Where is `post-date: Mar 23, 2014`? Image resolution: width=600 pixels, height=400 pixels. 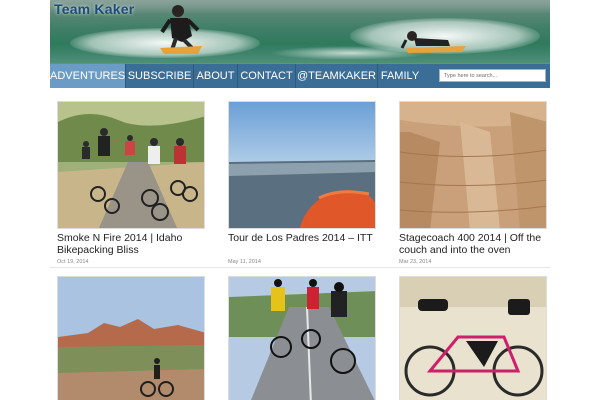
post-date: Mar 23, 2014 is located at coordinates (415, 262).